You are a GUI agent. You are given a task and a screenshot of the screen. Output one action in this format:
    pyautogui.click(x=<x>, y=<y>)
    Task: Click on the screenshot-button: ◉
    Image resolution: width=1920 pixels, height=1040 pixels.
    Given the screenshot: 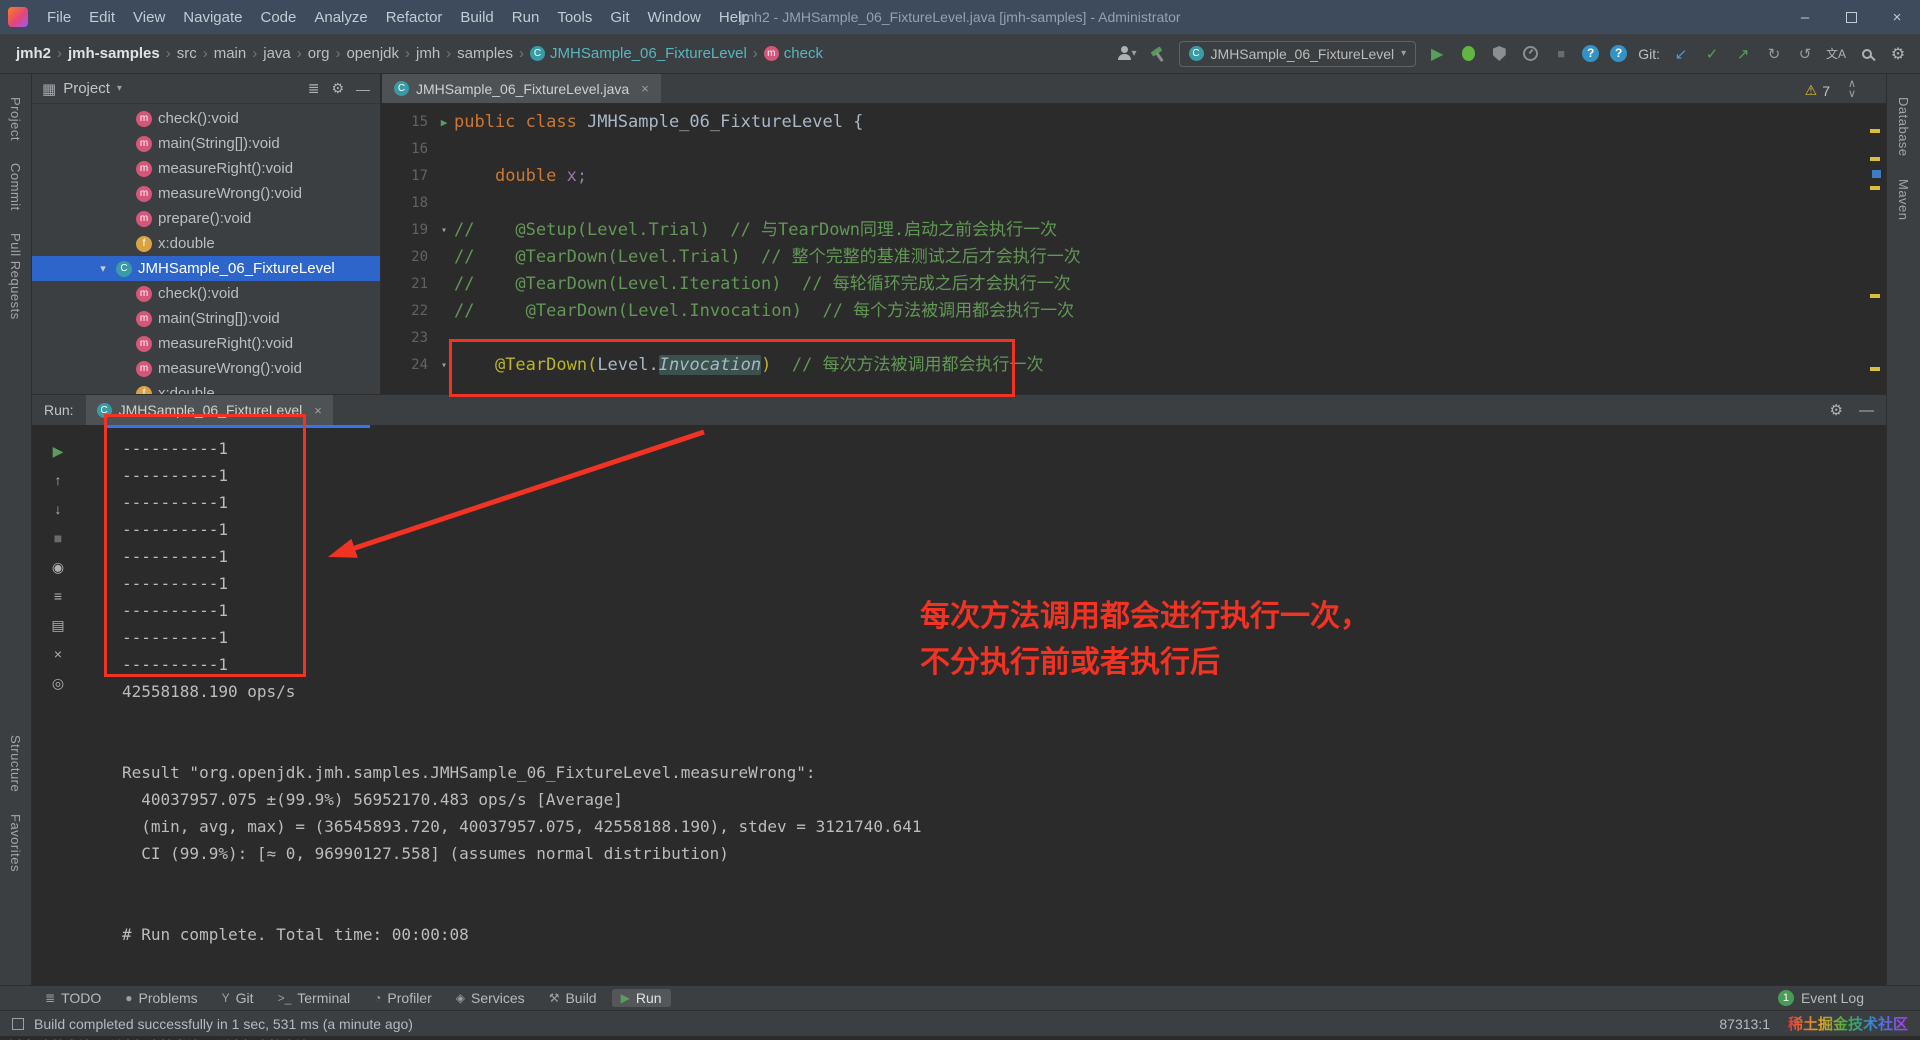 What is the action you would take?
    pyautogui.click(x=58, y=567)
    